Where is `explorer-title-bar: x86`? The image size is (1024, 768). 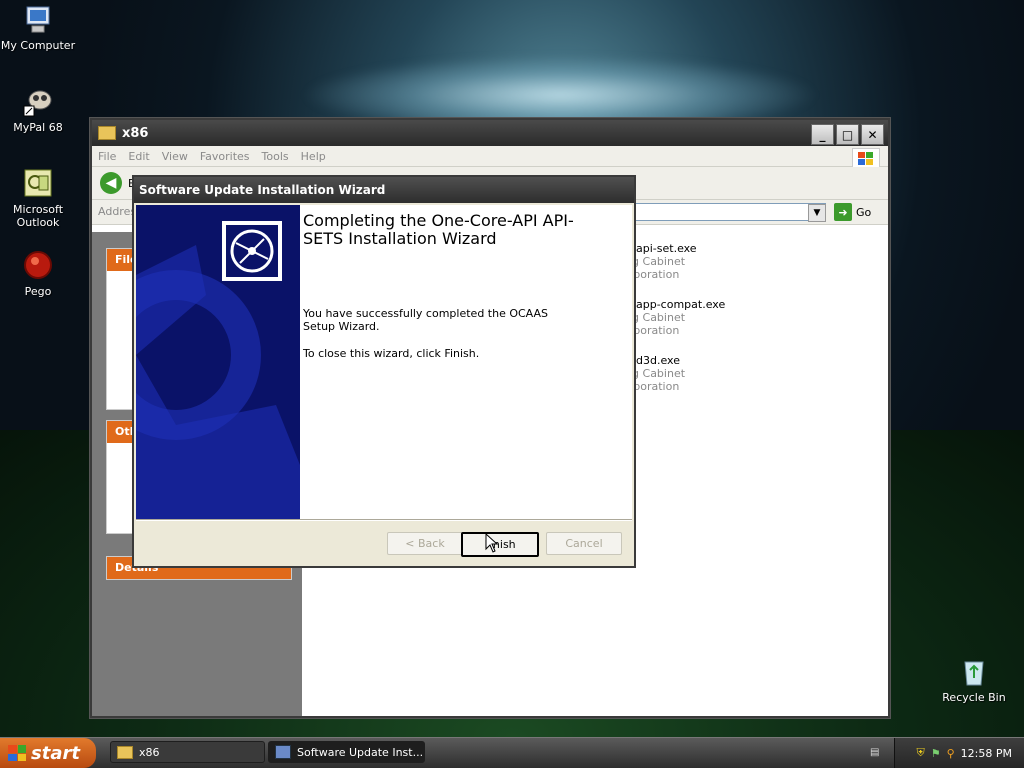
explorer-title-bar: x86 is located at coordinates (490, 133).